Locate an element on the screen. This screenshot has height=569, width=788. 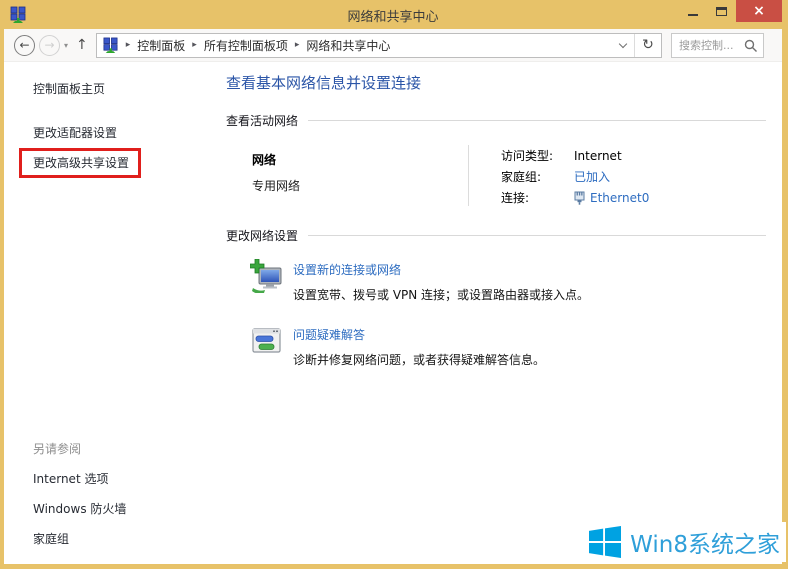
close-icon: × is located at coordinates (759, 11).